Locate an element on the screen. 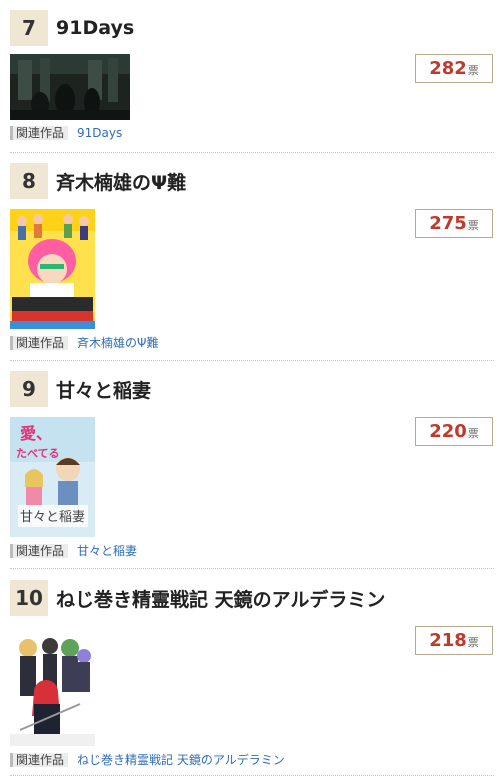  related-works: 関連作品 91Days is located at coordinates (66, 133).